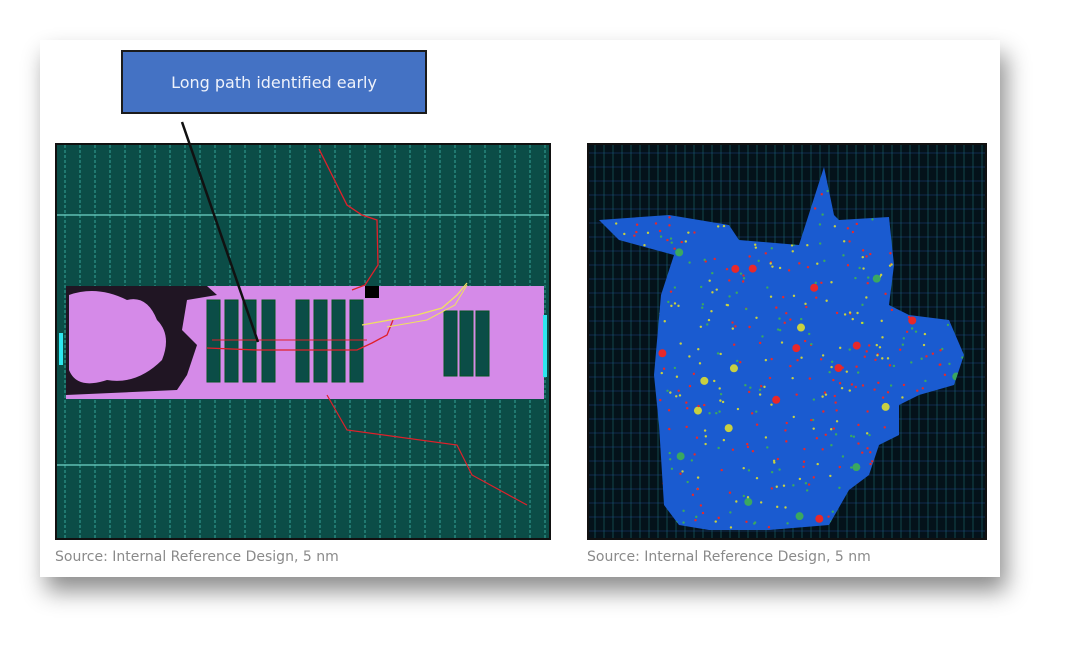 The image size is (1080, 657). What do you see at coordinates (268, 341) in the screenshot?
I see `macro-block` at bounding box center [268, 341].